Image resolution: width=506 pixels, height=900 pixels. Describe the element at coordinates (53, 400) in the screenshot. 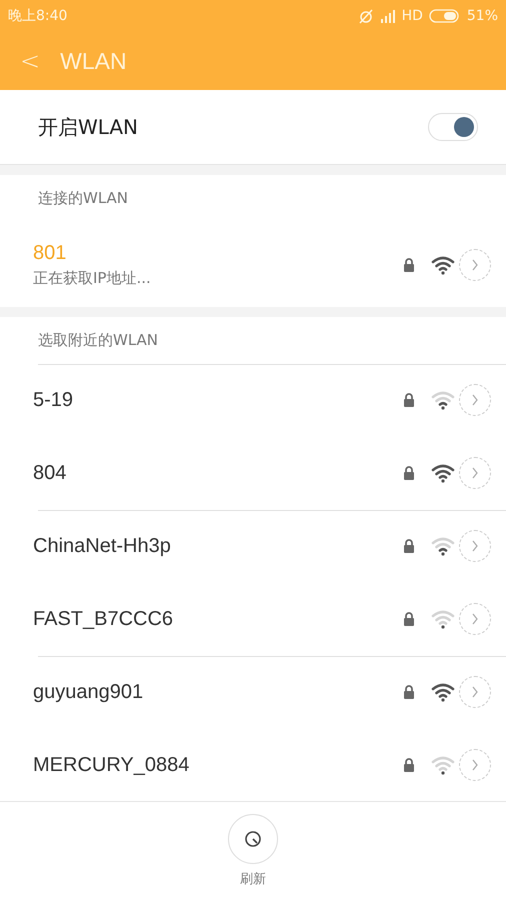

I see `network-name: 5-19` at that location.